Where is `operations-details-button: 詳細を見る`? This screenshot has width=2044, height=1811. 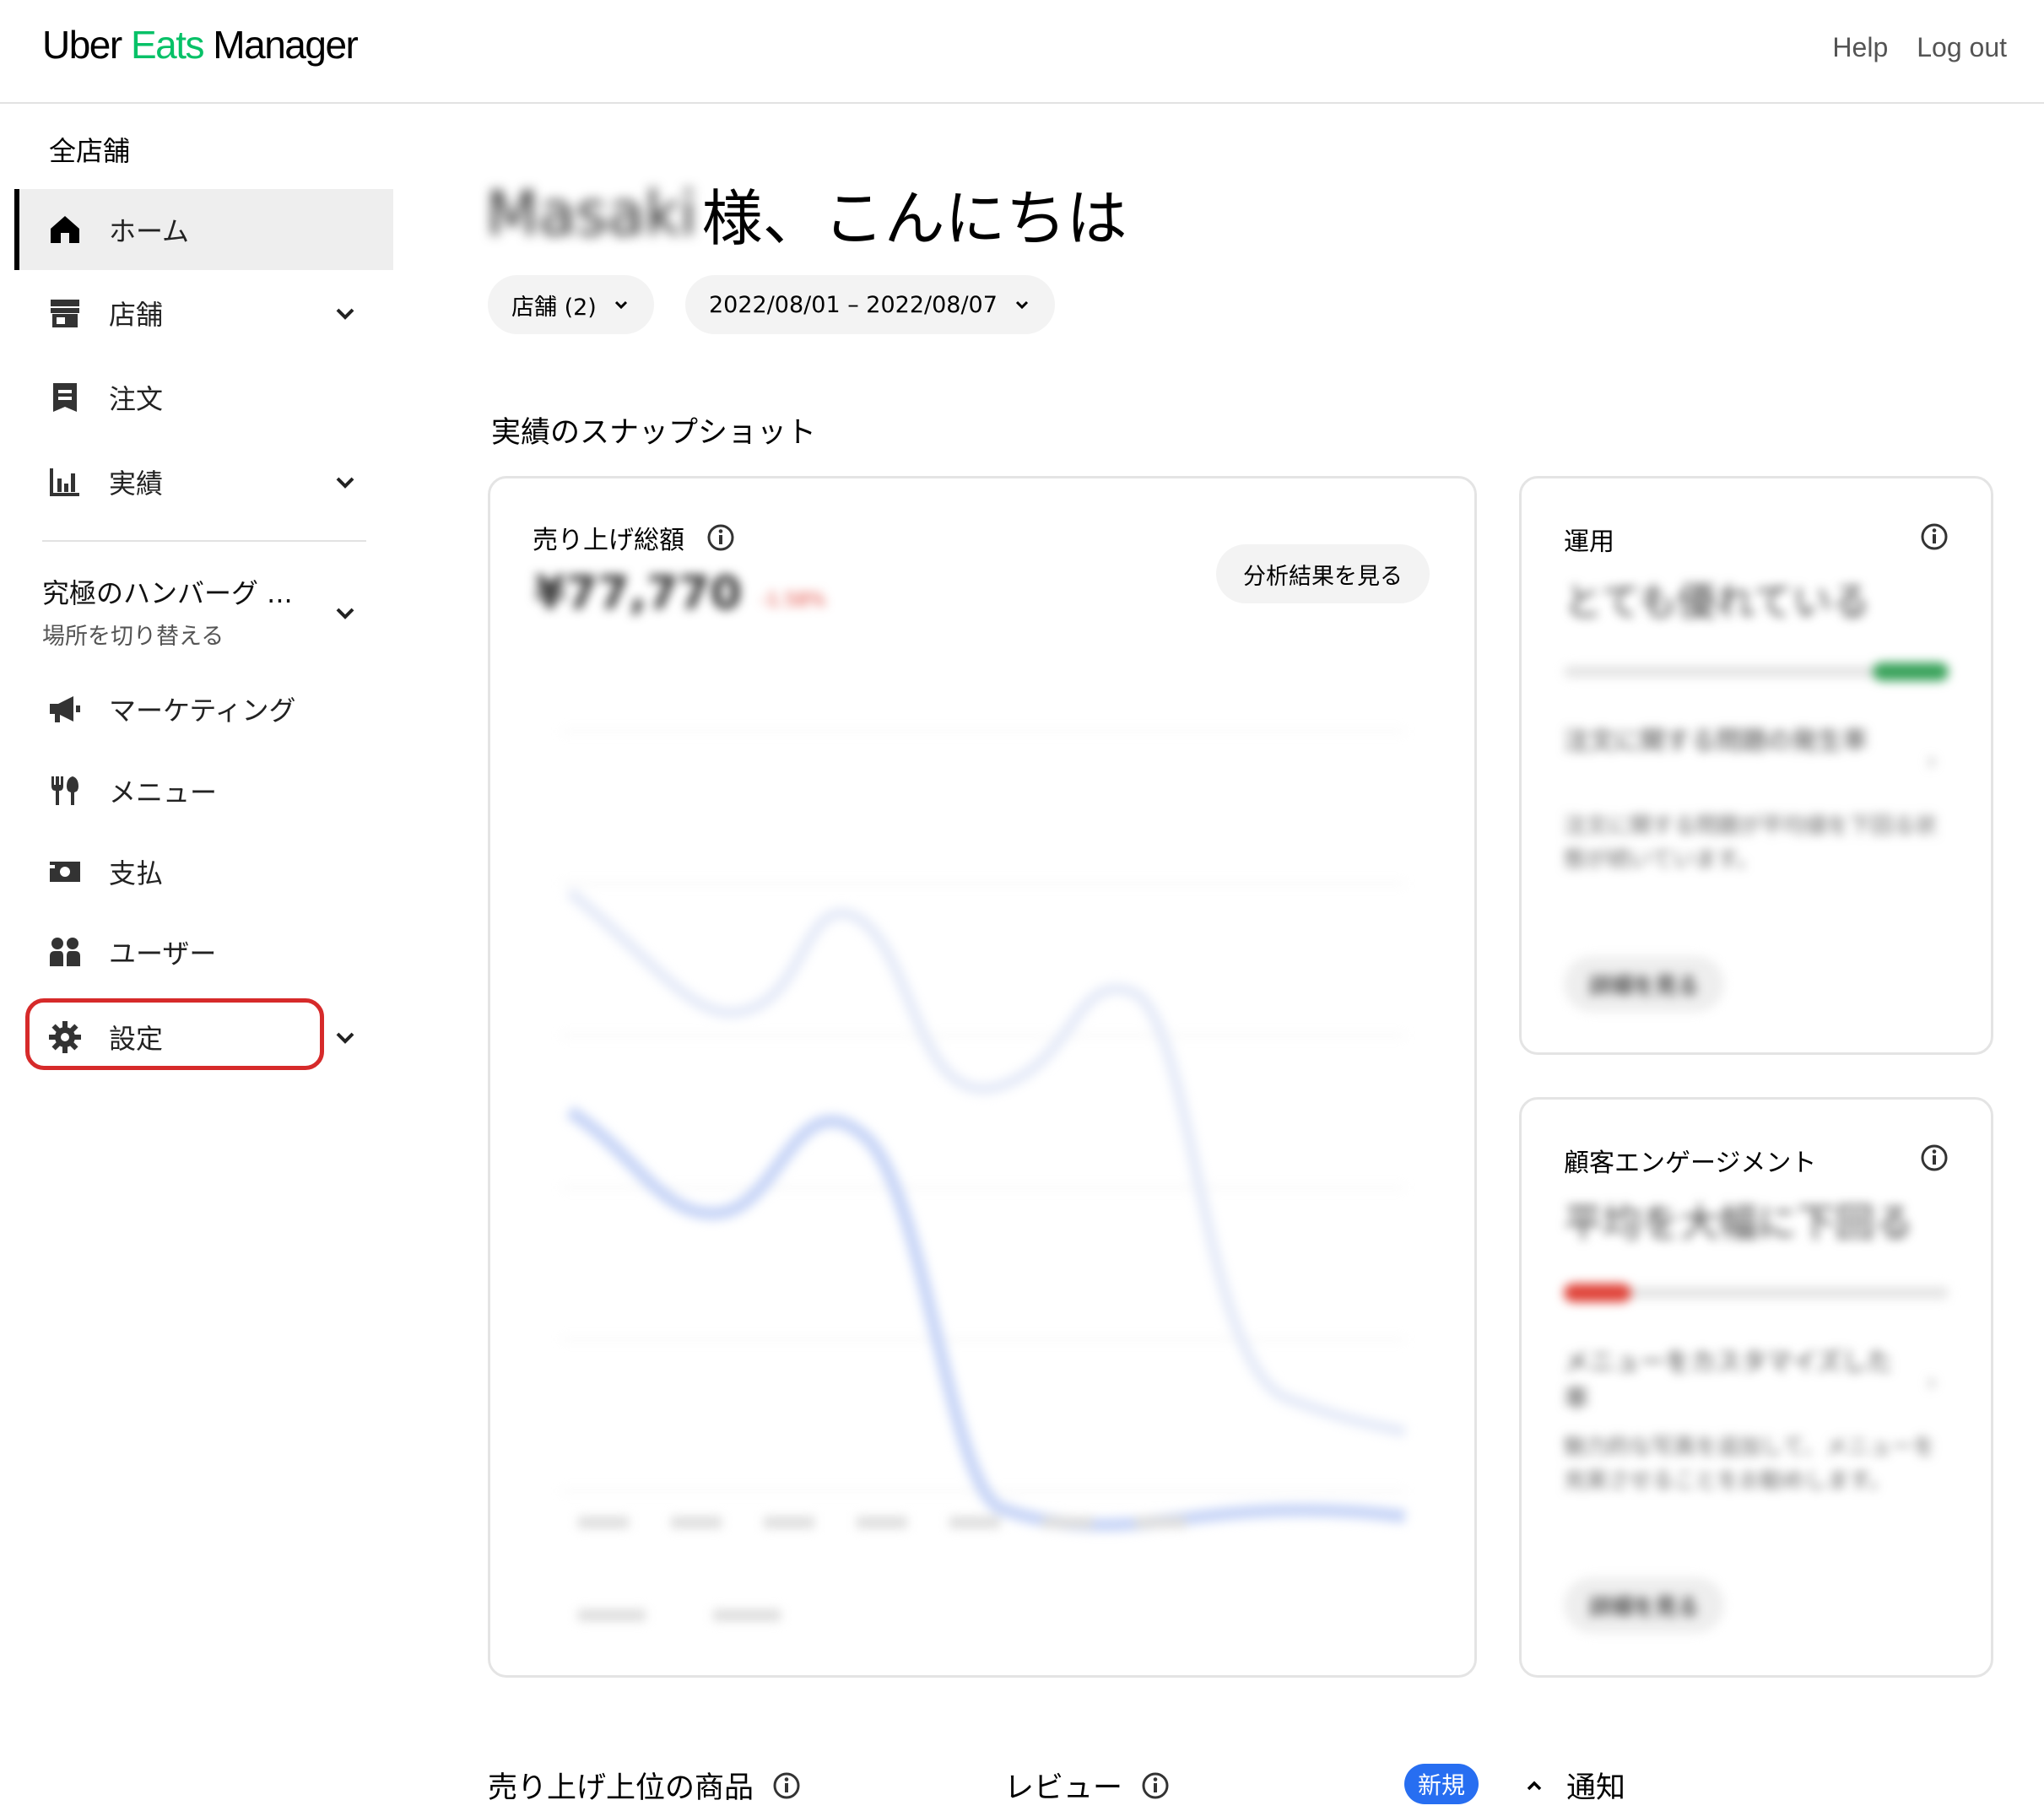 operations-details-button: 詳細を見る is located at coordinates (1644, 984).